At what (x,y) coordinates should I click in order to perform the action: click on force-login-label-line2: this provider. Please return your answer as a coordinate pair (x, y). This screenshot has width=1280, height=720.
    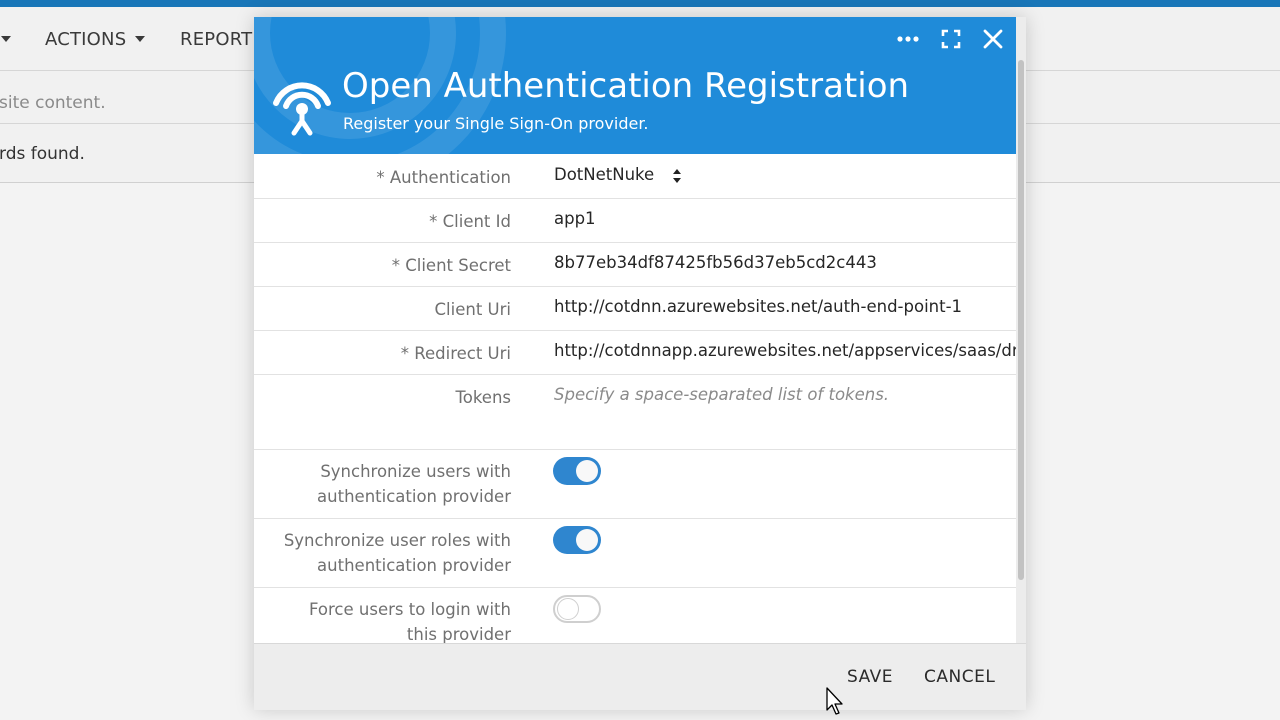
    Looking at the image, I should click on (458, 634).